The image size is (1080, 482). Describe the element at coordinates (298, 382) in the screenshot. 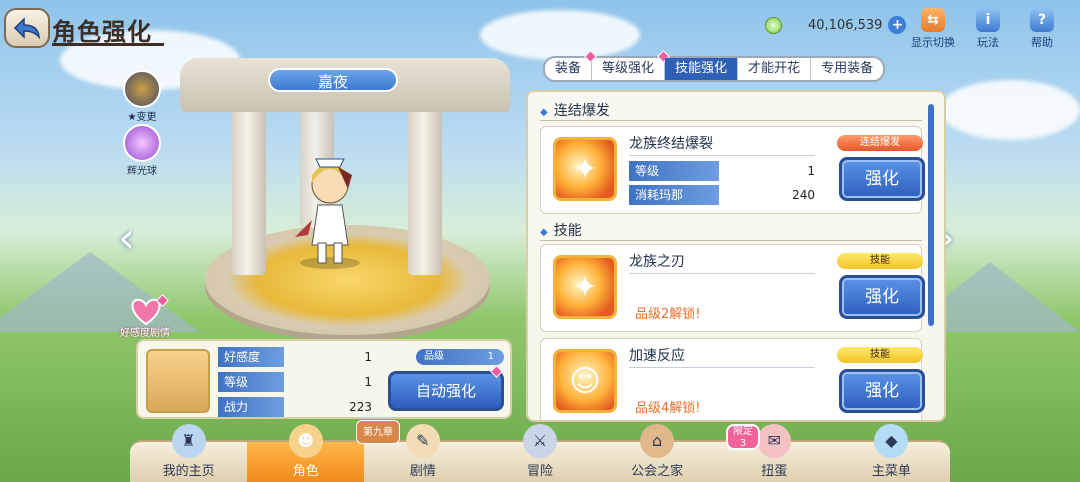

I see `level-row: 等级 1` at that location.